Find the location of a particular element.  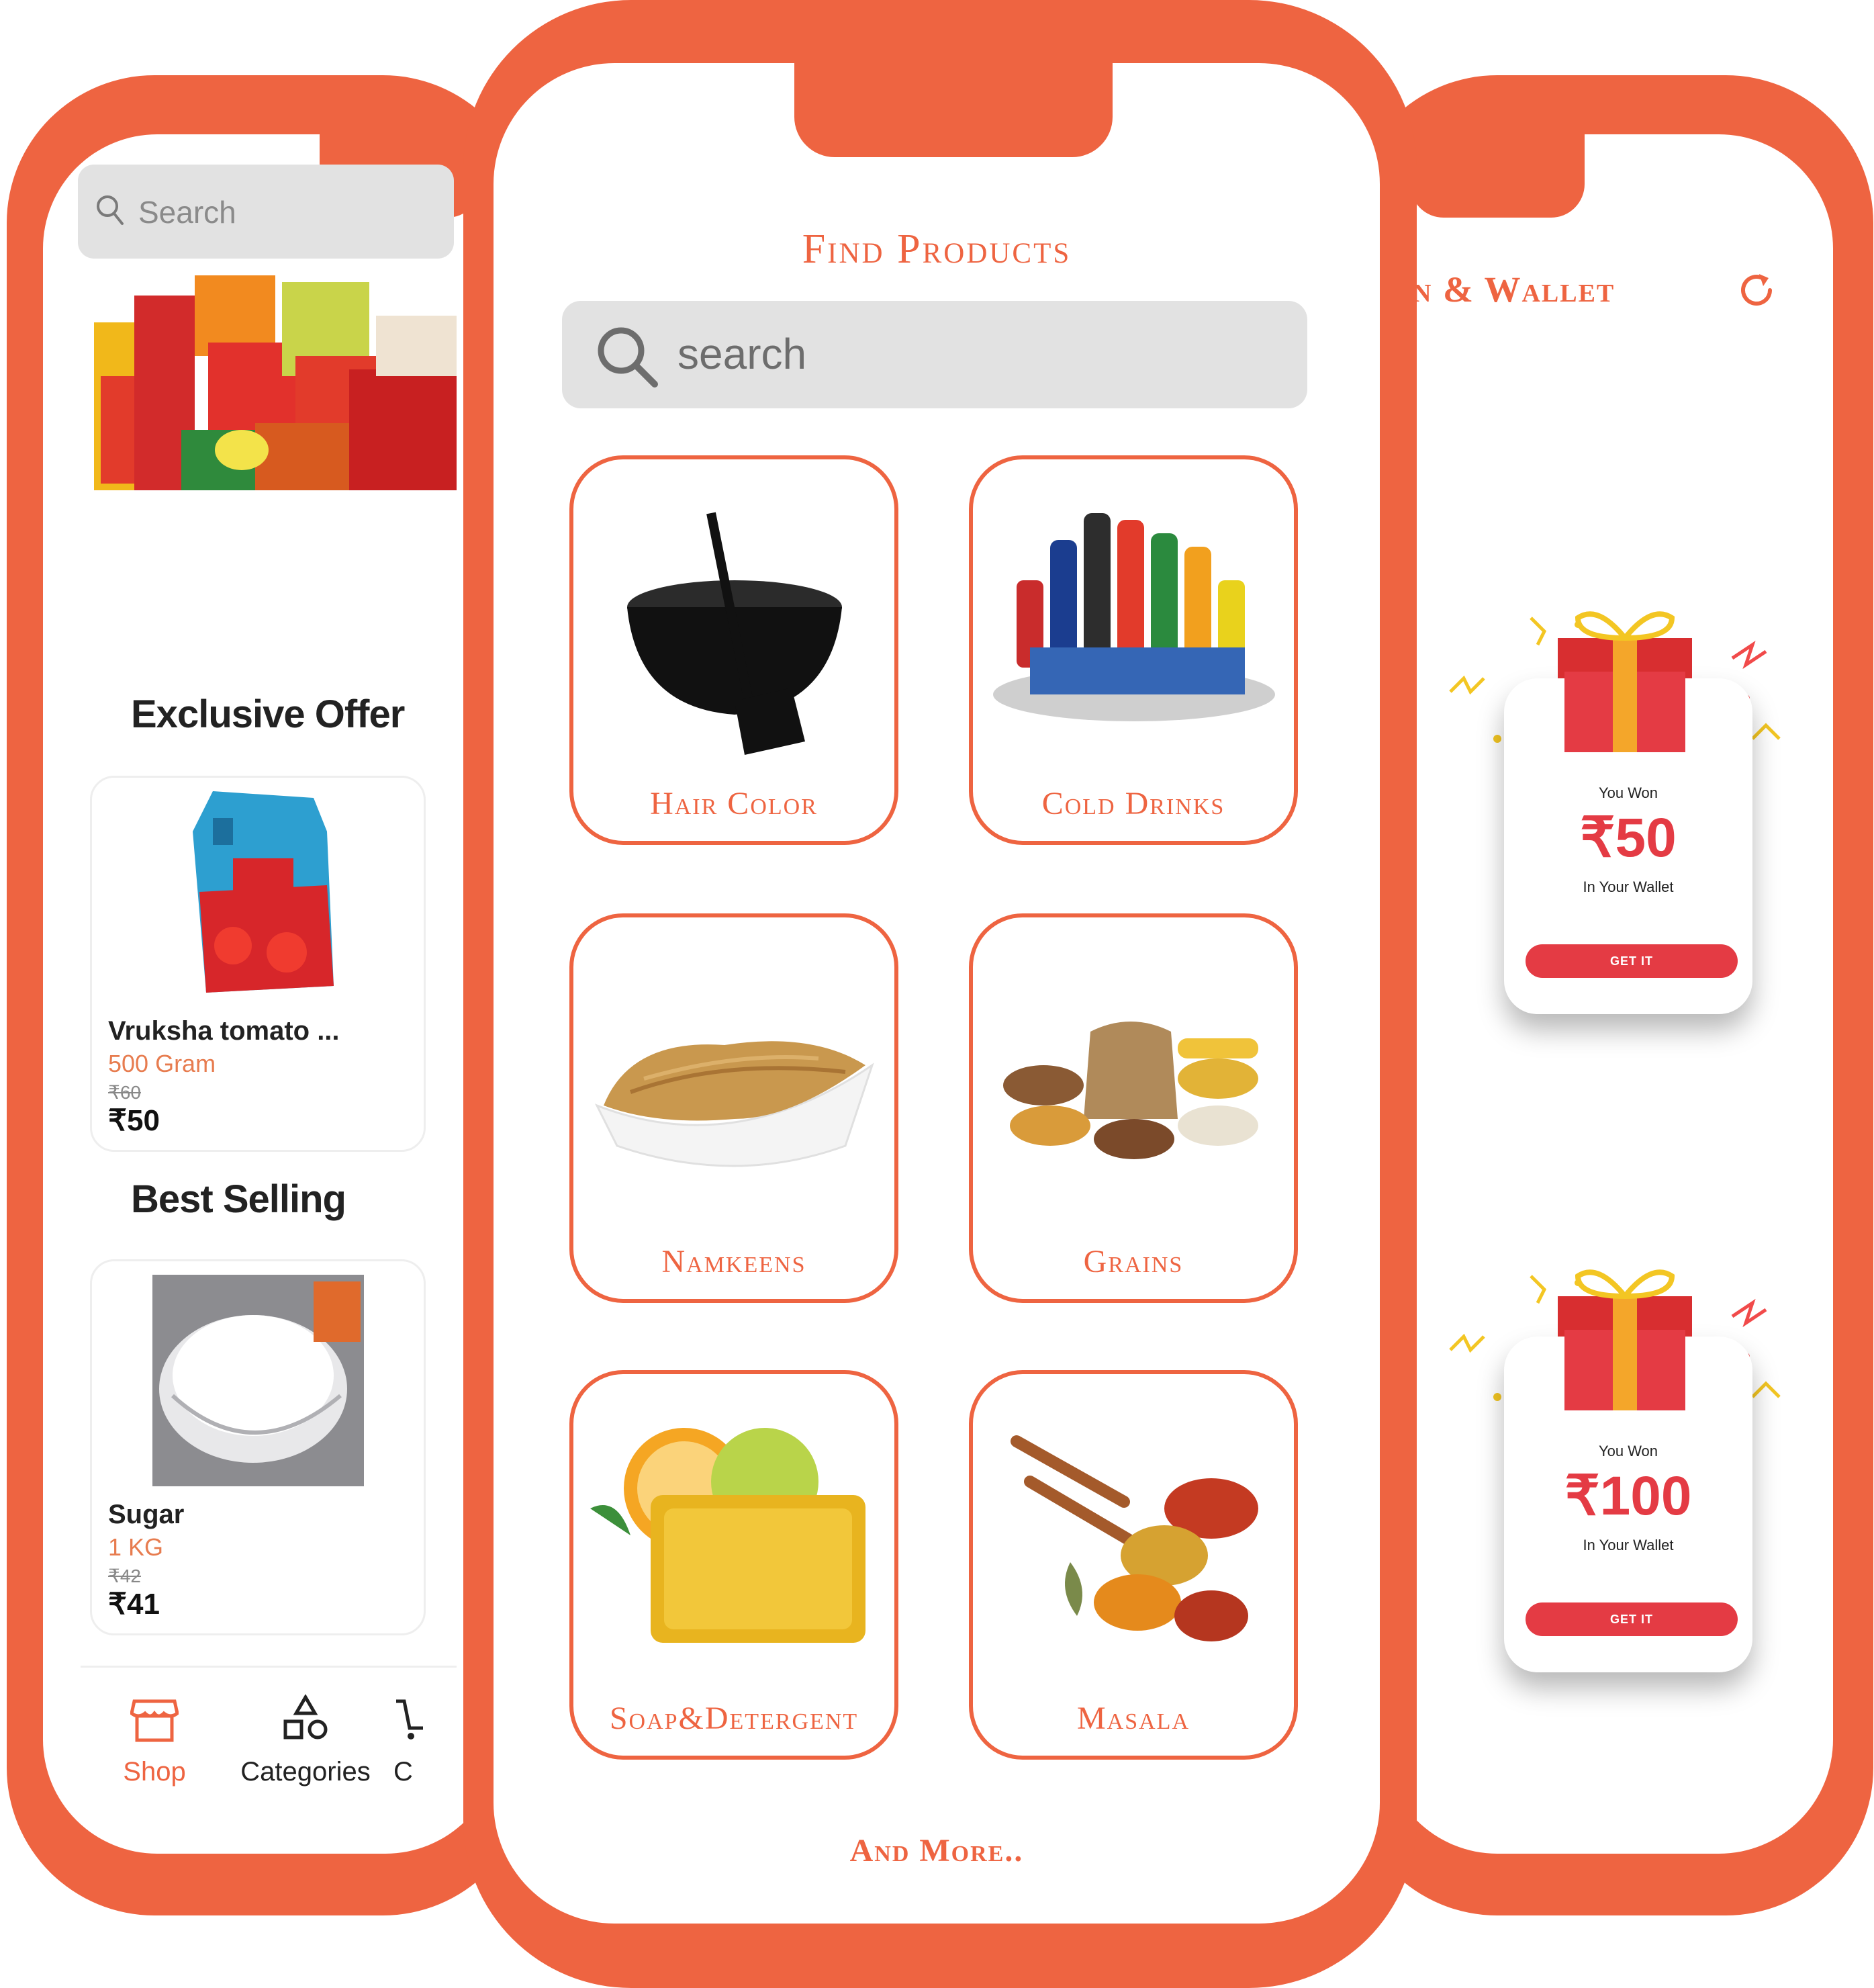

ketchup-pouch-image is located at coordinates (263, 892).